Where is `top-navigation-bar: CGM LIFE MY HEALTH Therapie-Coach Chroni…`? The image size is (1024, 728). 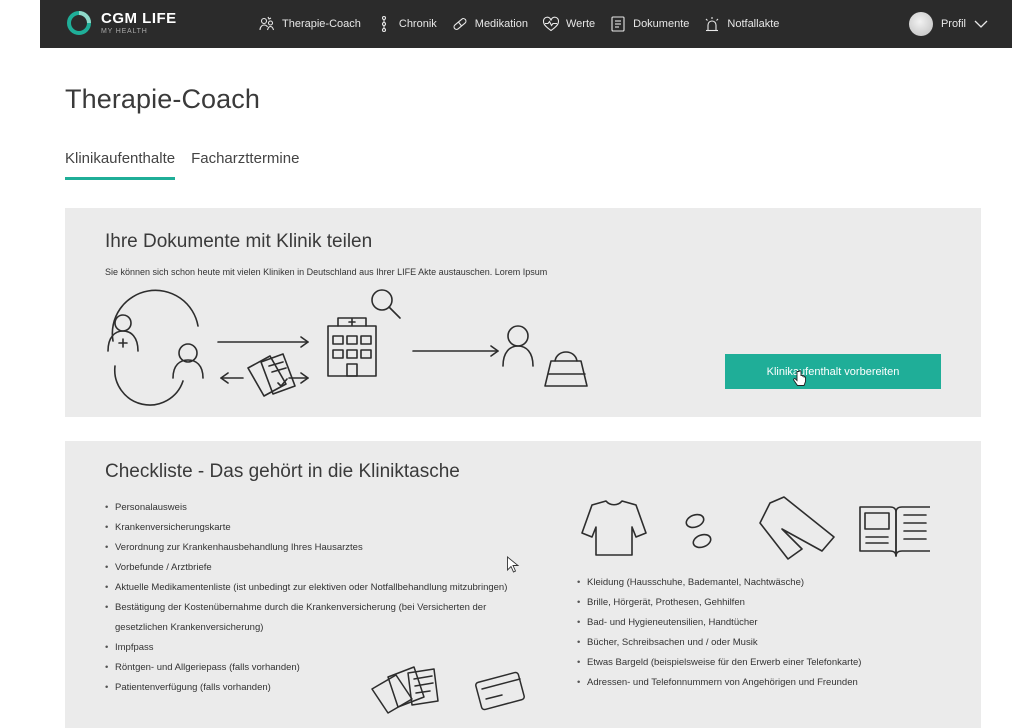
top-navigation-bar: CGM LIFE MY HEALTH Therapie-Coach Chroni… is located at coordinates (526, 24).